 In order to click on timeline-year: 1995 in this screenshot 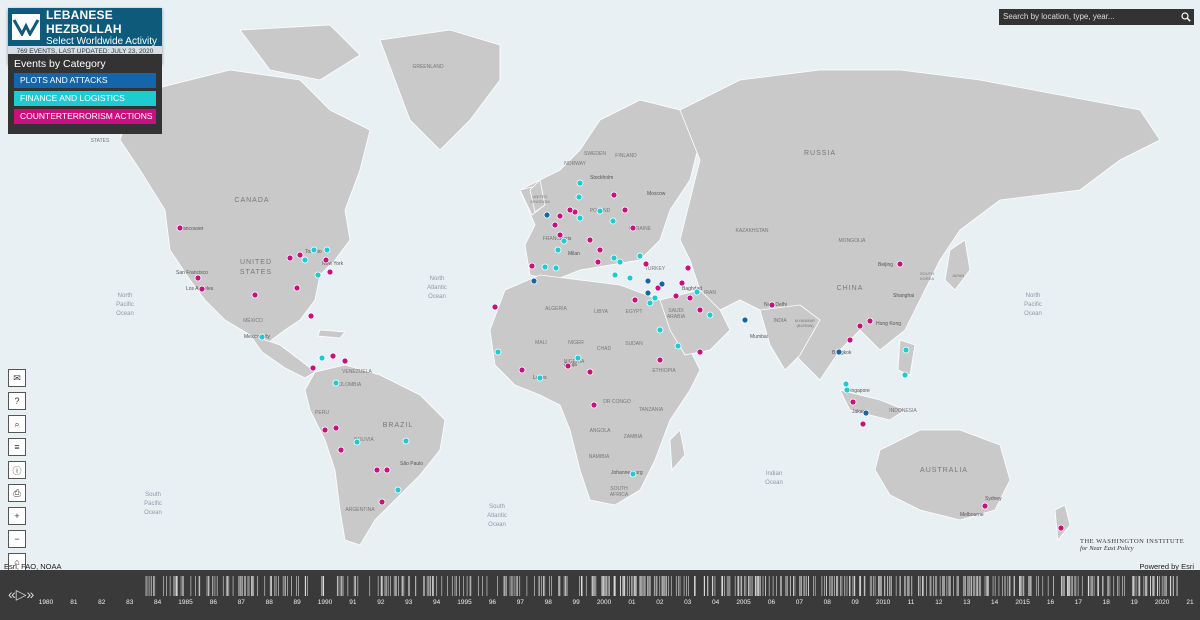, I will do `click(464, 602)`.